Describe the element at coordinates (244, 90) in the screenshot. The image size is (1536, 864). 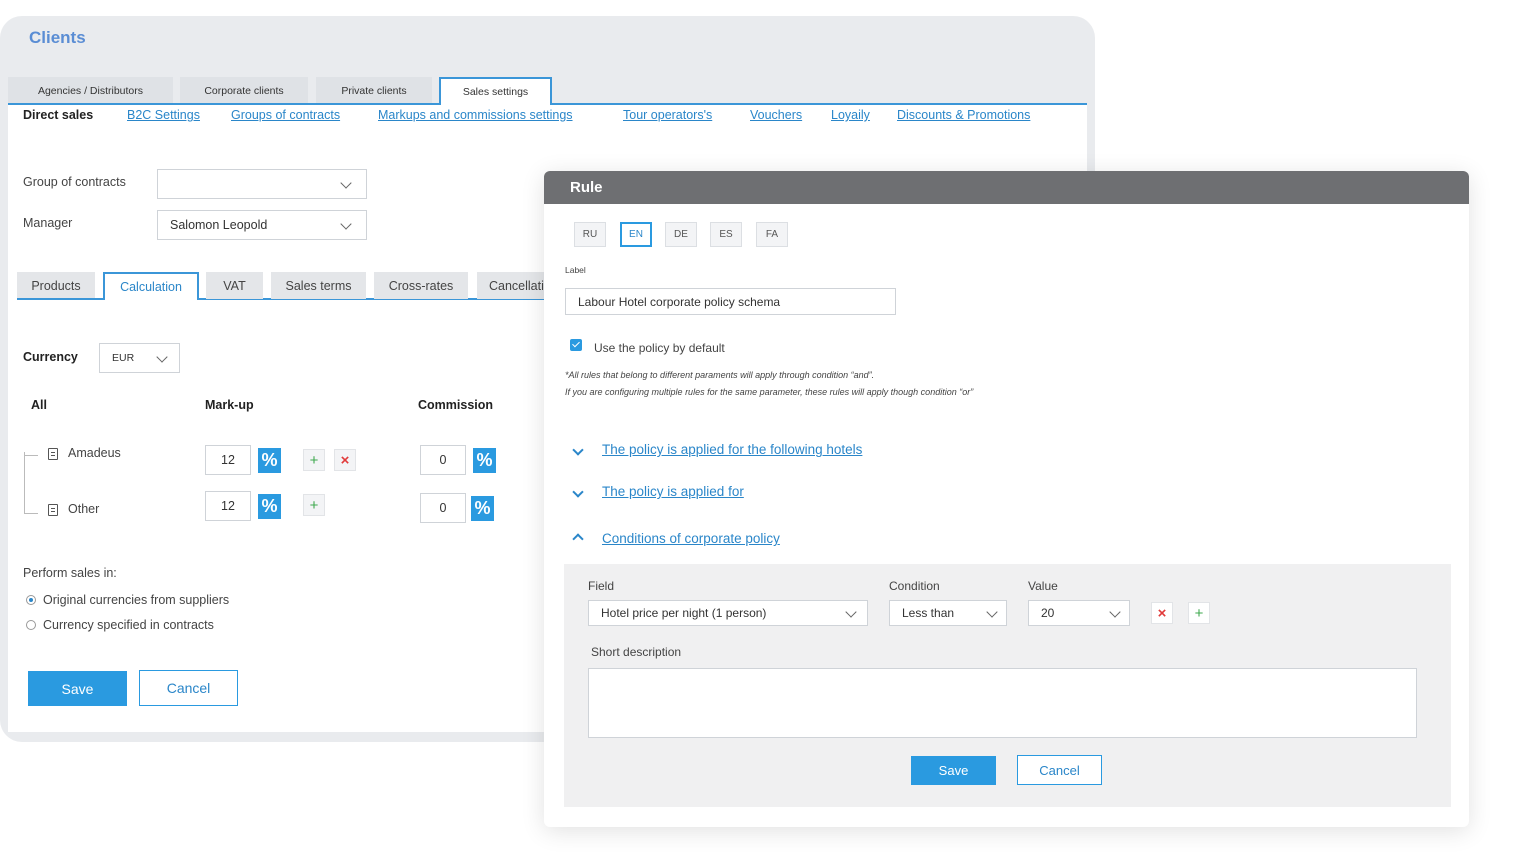
I see `tab-corporate-clients: Corporate clients` at that location.